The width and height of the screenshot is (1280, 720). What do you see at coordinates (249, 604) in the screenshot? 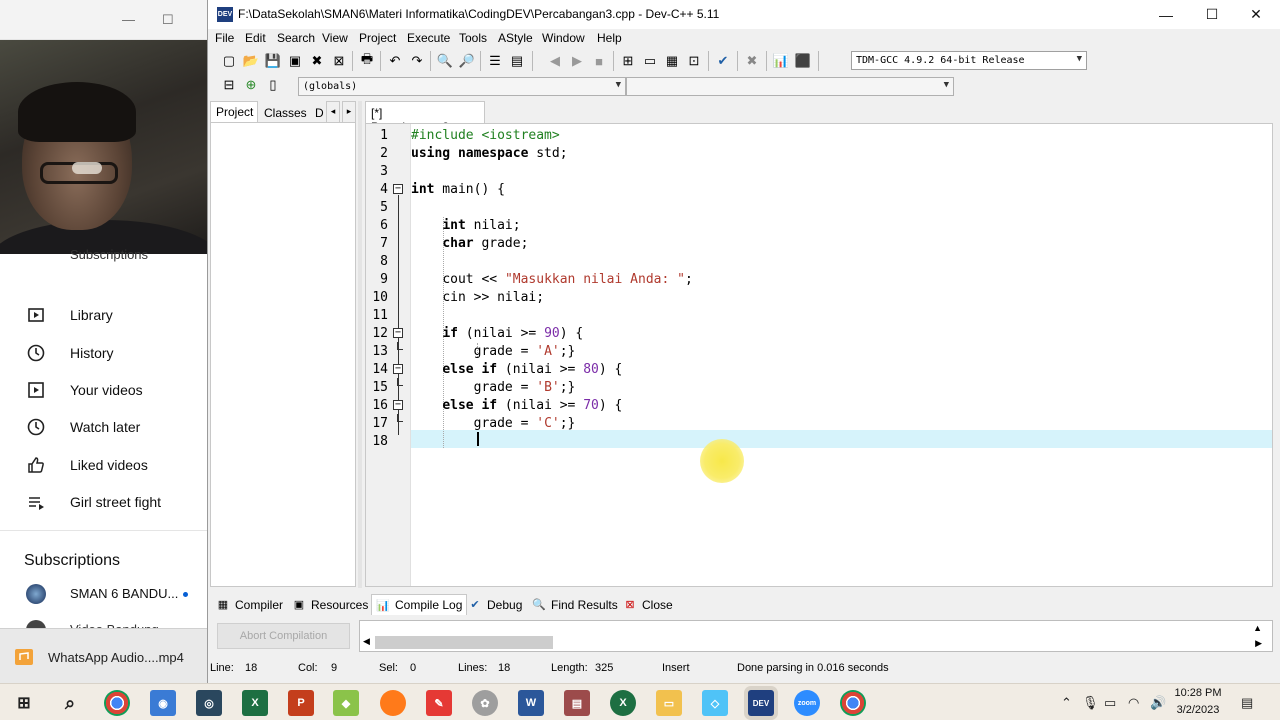
I see `tab-compiler: ▦ Compiler` at bounding box center [249, 604].